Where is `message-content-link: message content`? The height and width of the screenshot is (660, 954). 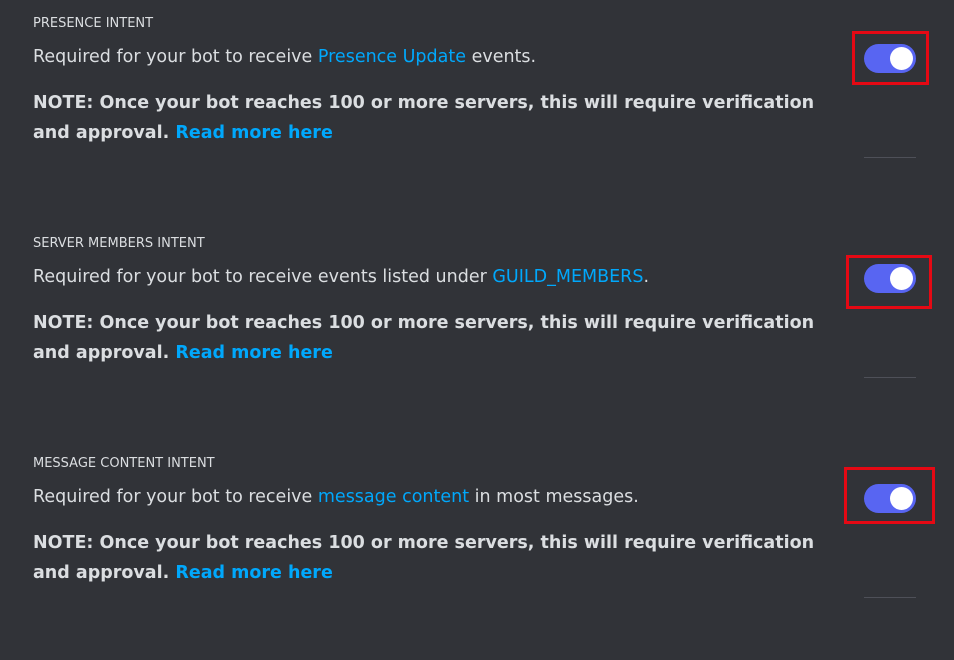 message-content-link: message content is located at coordinates (393, 497).